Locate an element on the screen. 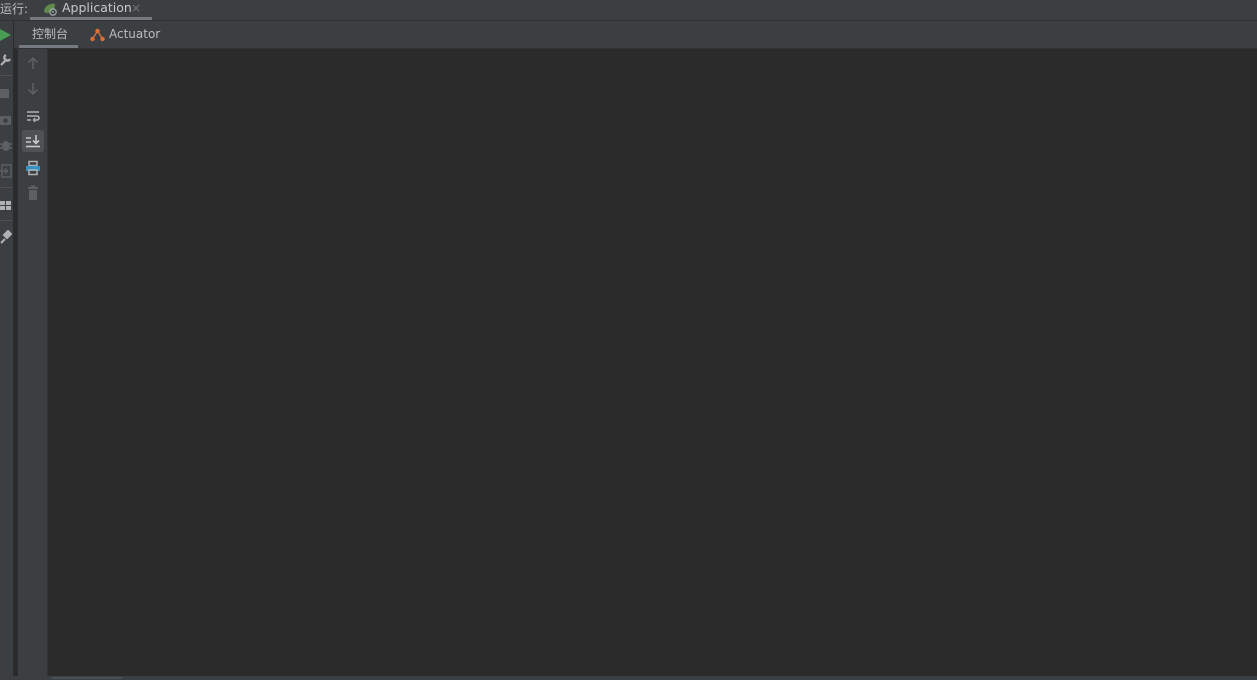  down-arrow-icon is located at coordinates (33, 89).